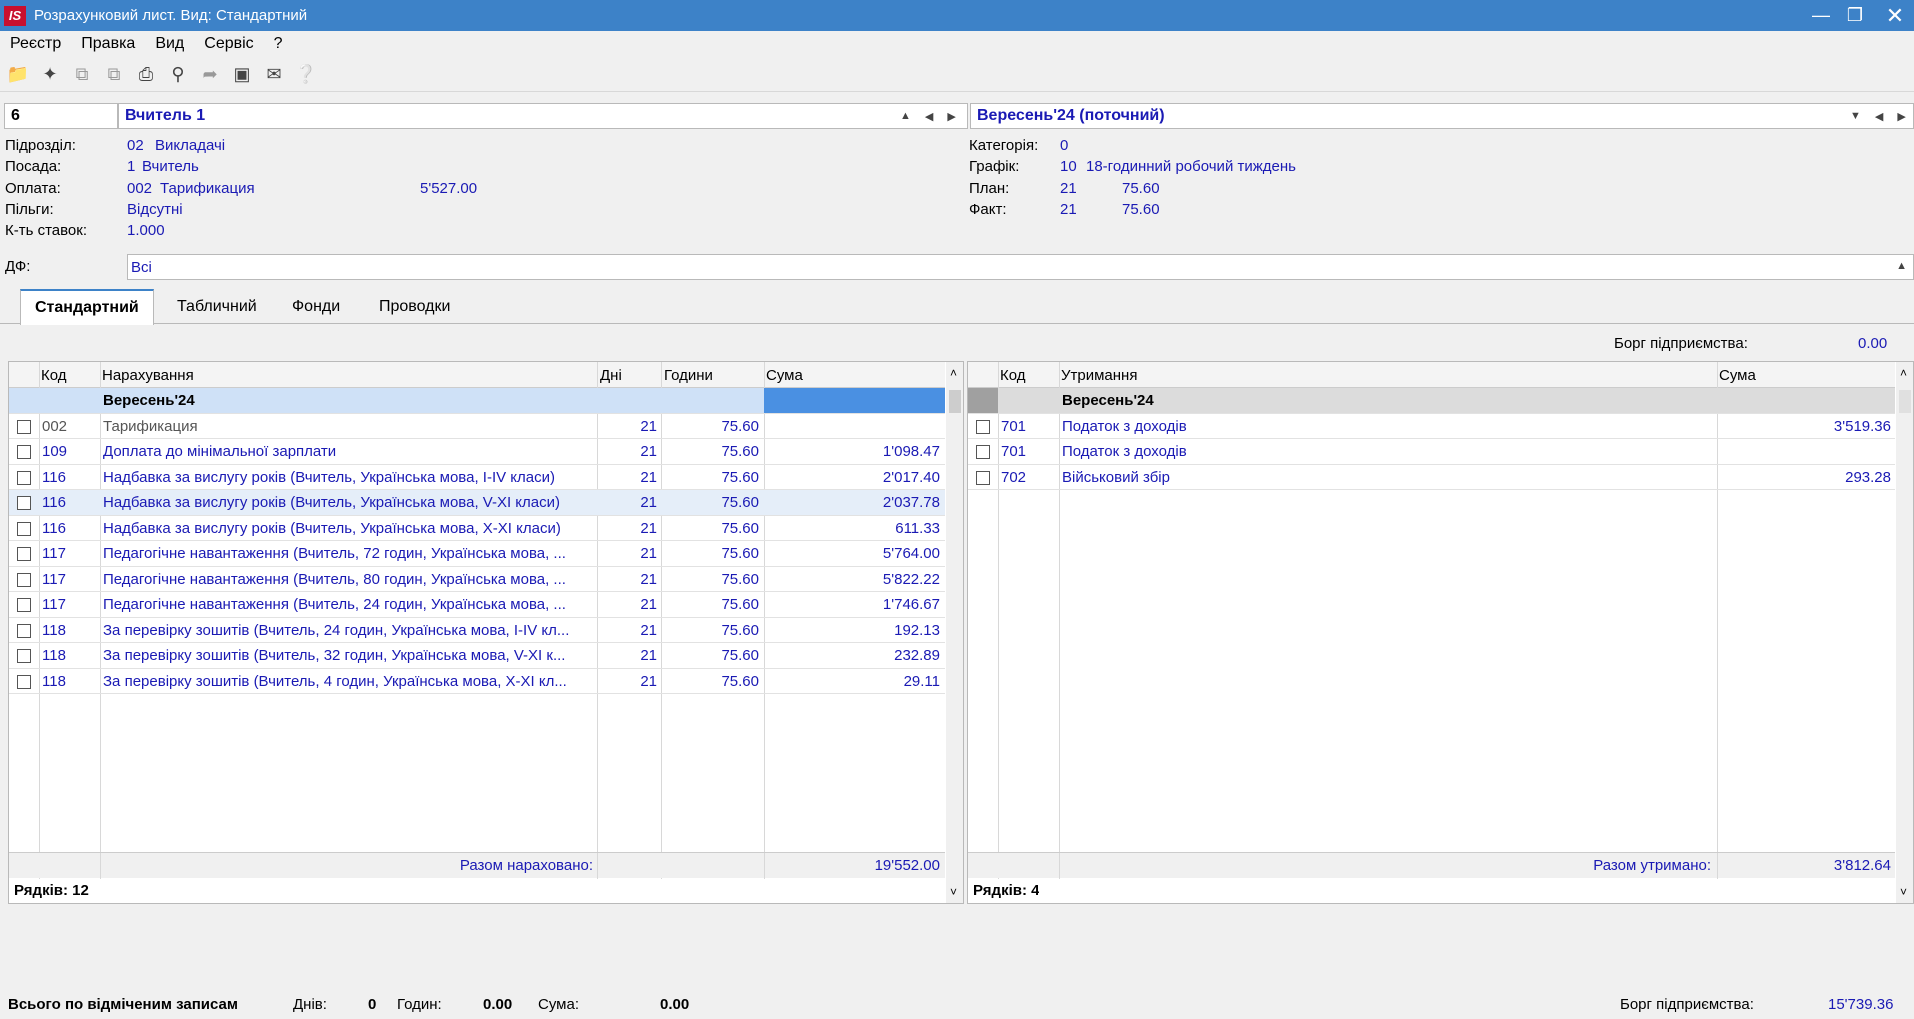 The width and height of the screenshot is (1914, 1019). I want to click on col-ded-code: Код, so click(1013, 375).